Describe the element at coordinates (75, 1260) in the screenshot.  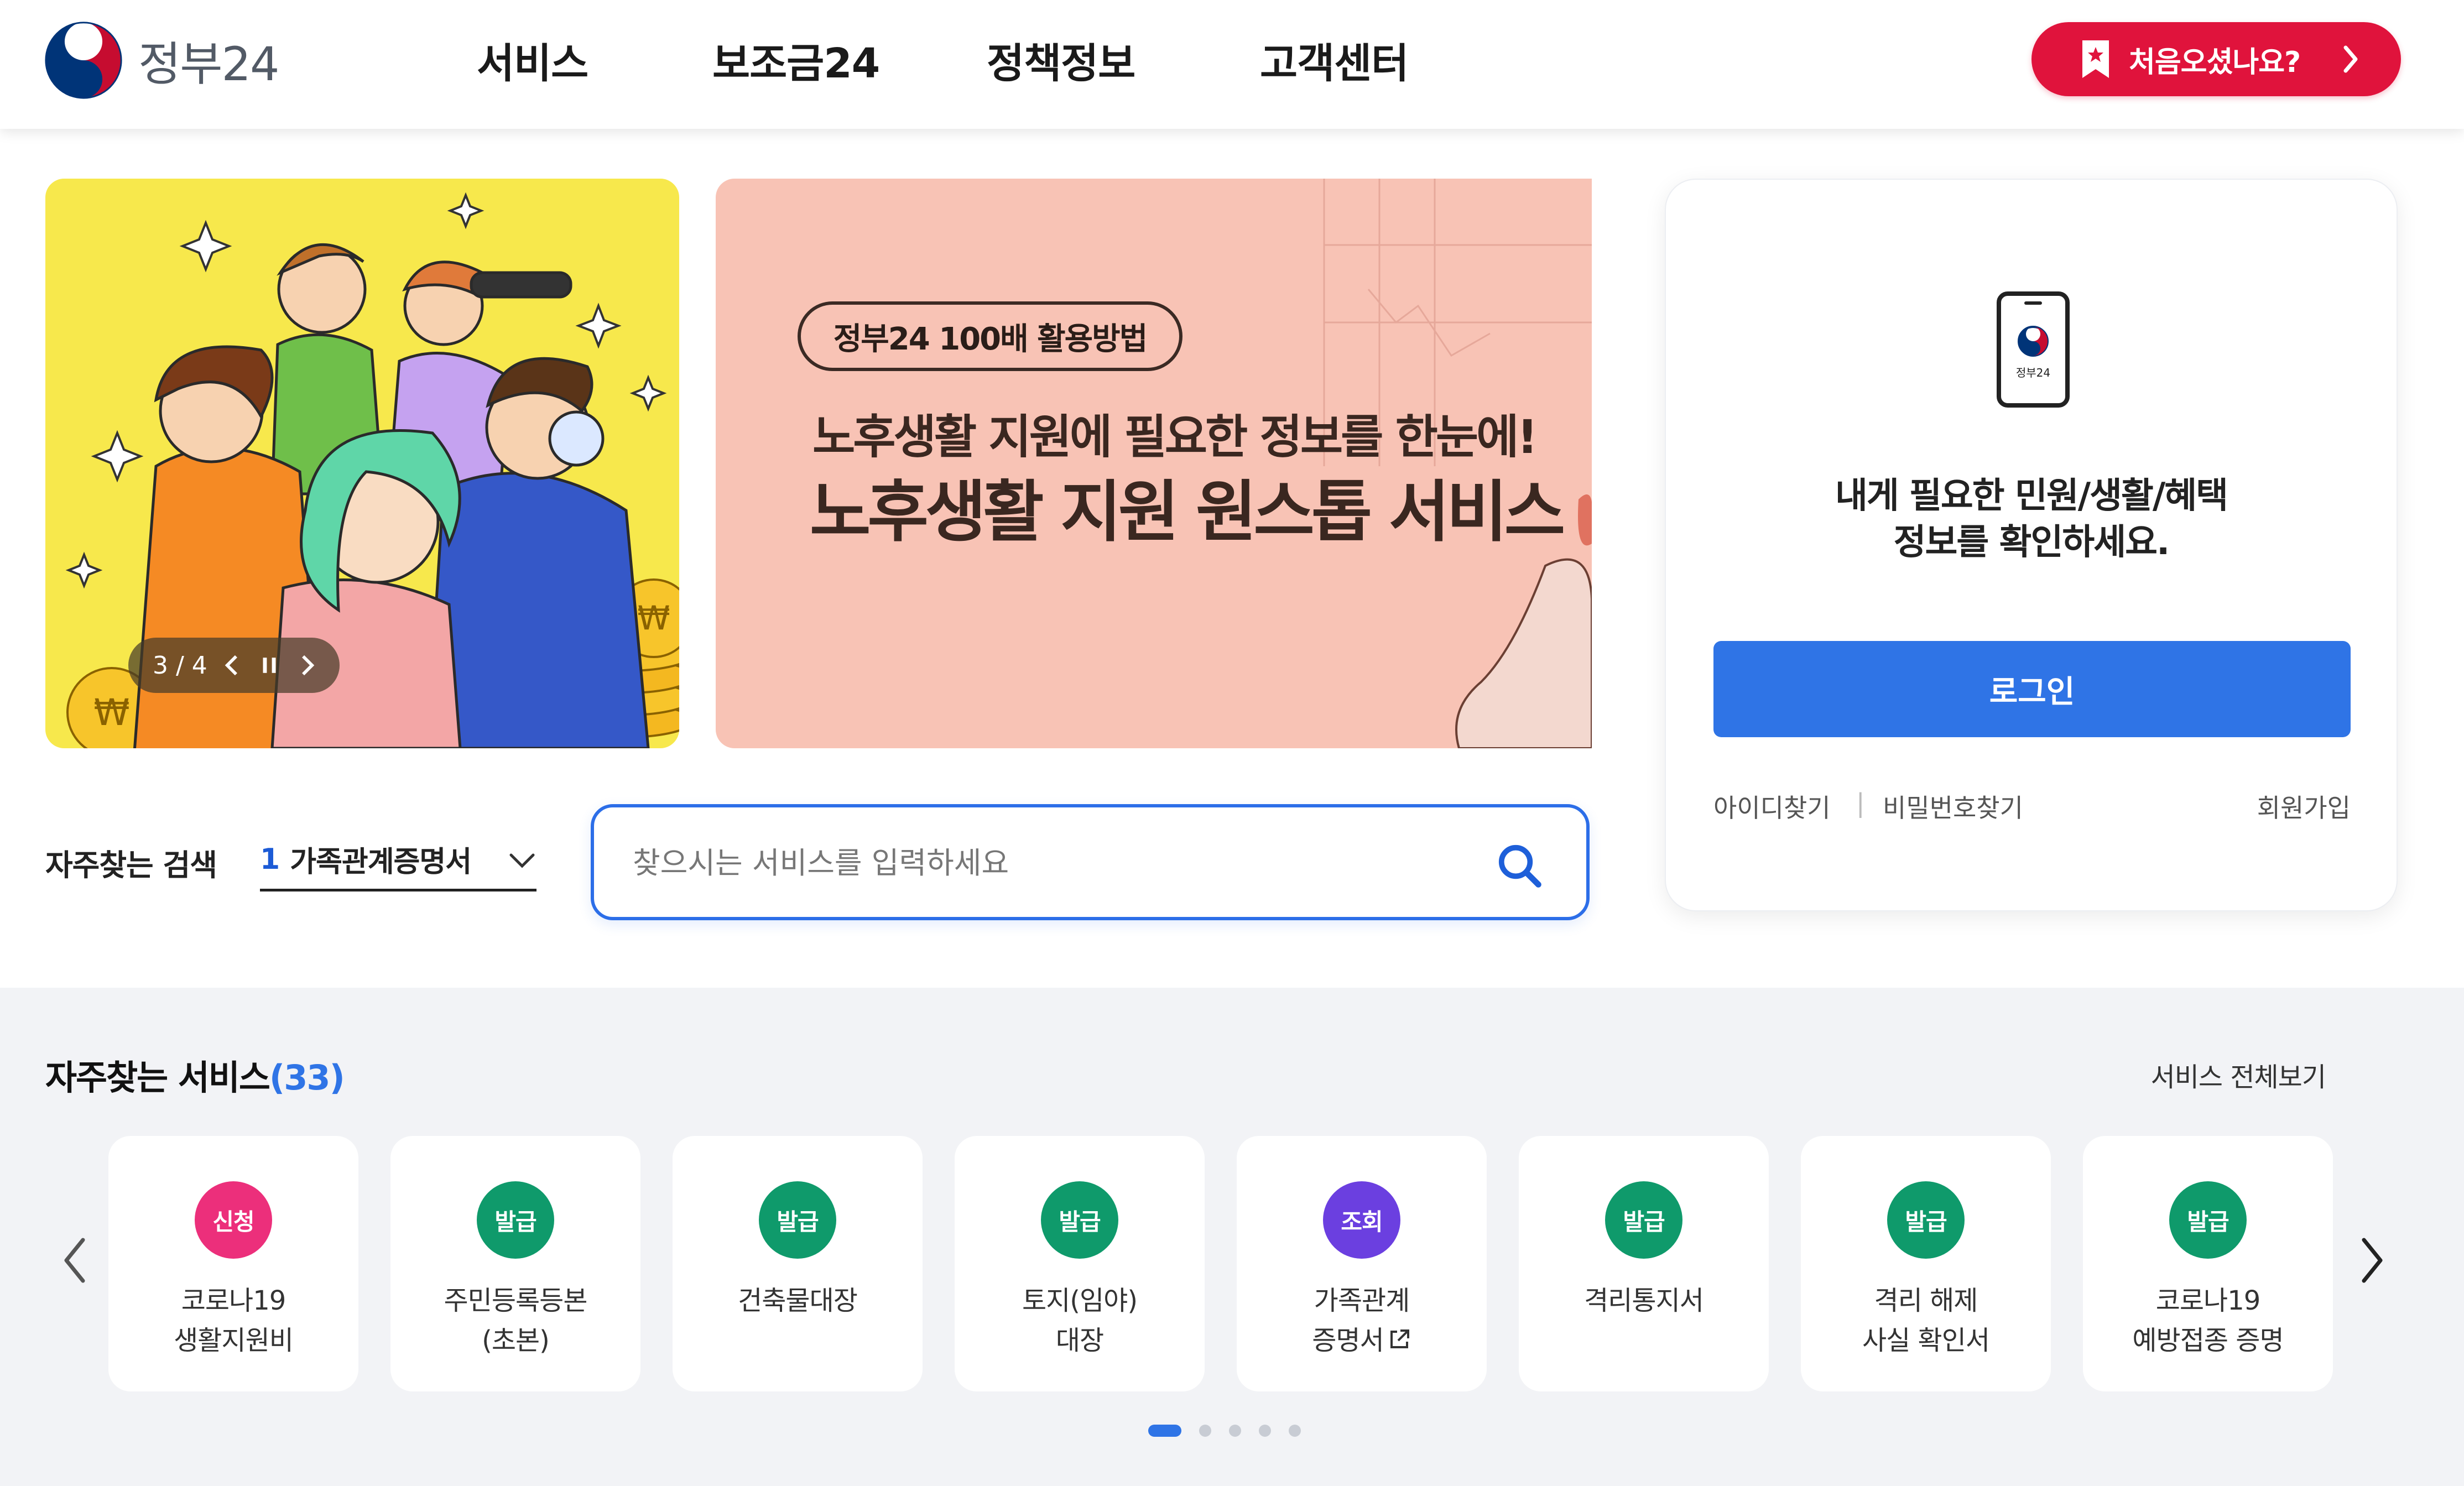
I see `chevron-left-icon` at that location.